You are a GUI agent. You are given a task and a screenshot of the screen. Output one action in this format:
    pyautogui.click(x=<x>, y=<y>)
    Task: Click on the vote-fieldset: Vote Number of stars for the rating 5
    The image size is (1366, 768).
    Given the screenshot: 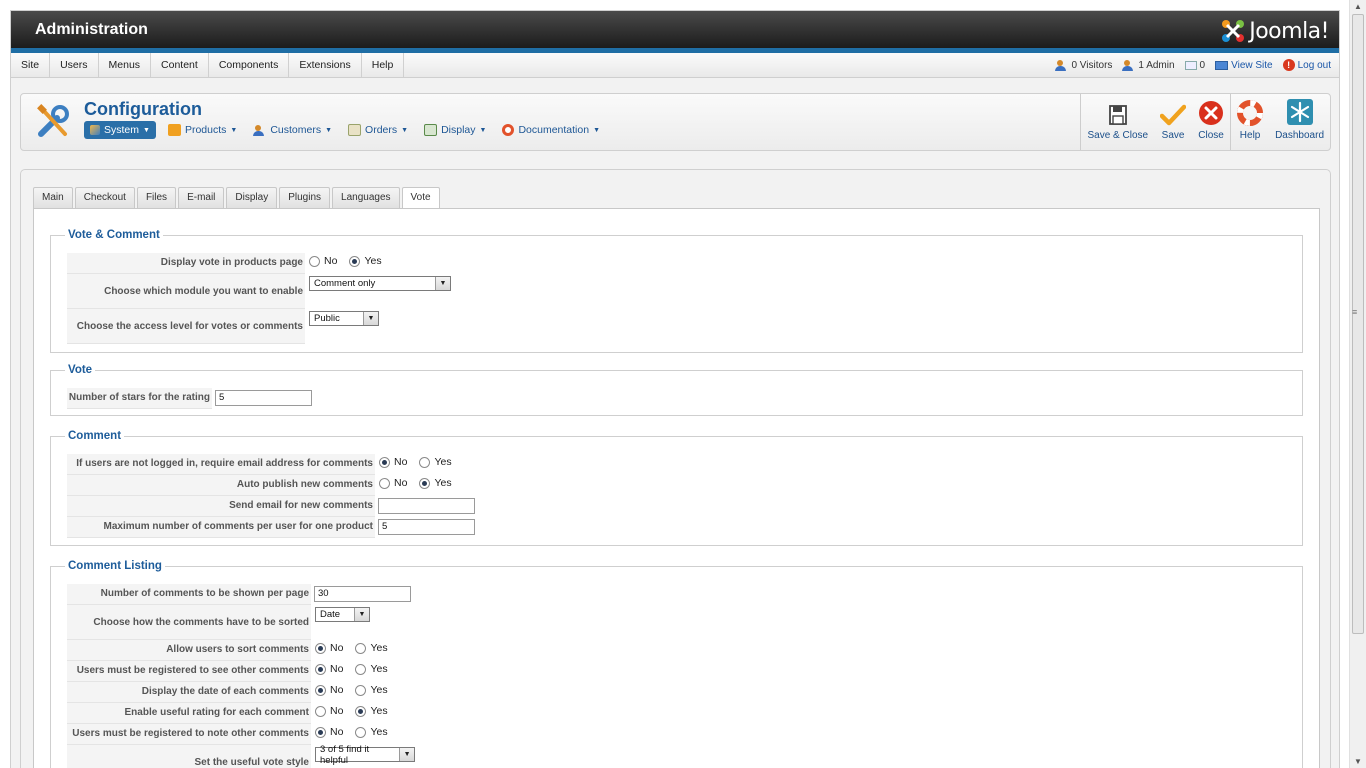 What is the action you would take?
    pyautogui.click(x=676, y=390)
    